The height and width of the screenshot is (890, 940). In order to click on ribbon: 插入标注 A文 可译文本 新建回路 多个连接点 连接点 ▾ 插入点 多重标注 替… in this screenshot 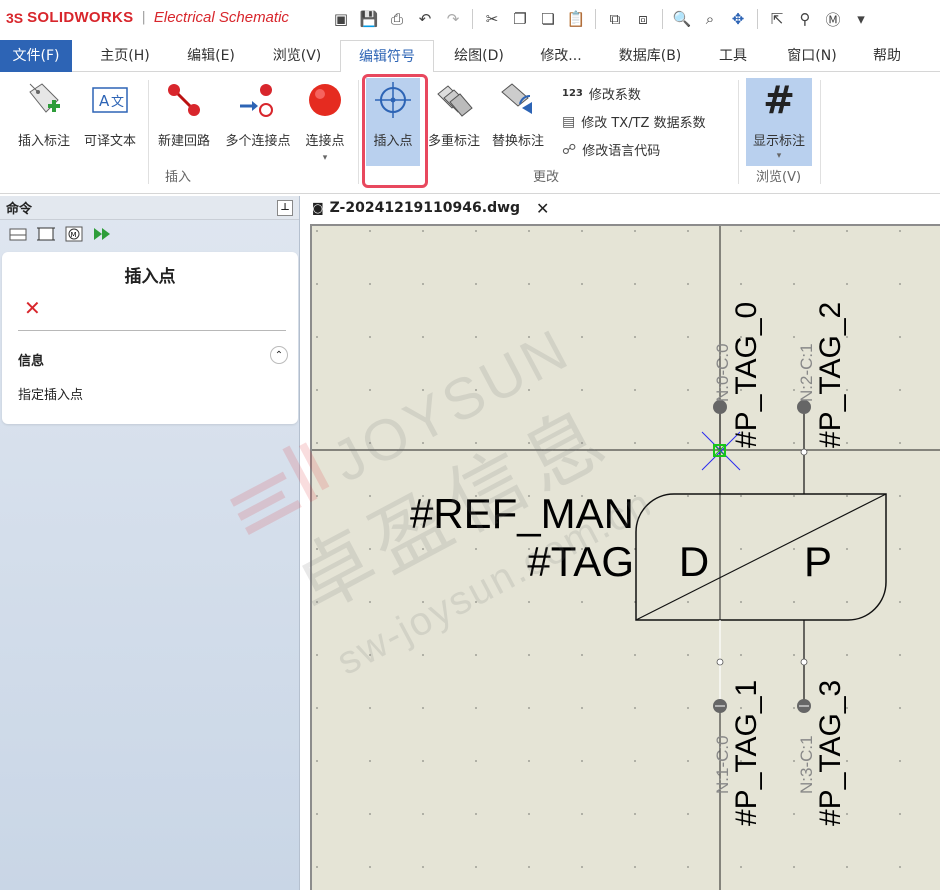, I will do `click(470, 133)`.